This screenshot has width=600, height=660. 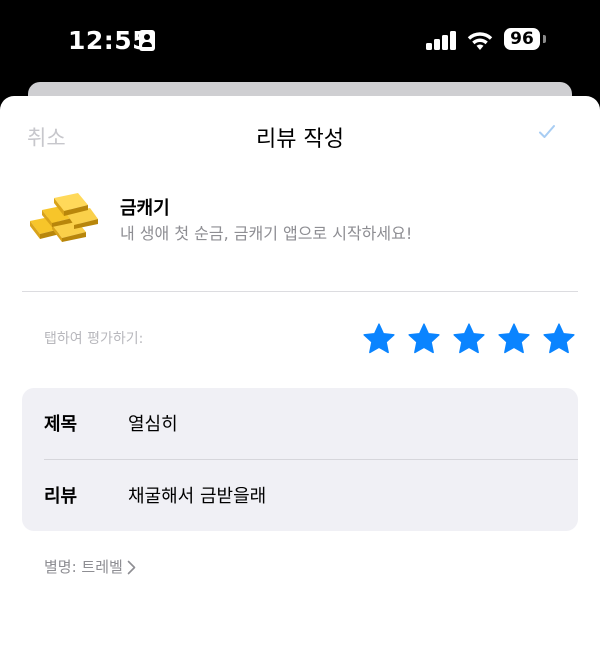 I want to click on status-bar: 12:55 96, so click(x=300, y=42).